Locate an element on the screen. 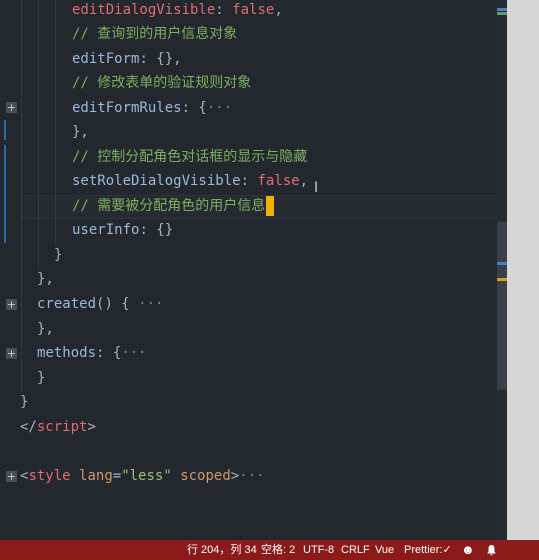 The height and width of the screenshot is (560, 539). code-token: editFormRules is located at coordinates (127, 108).